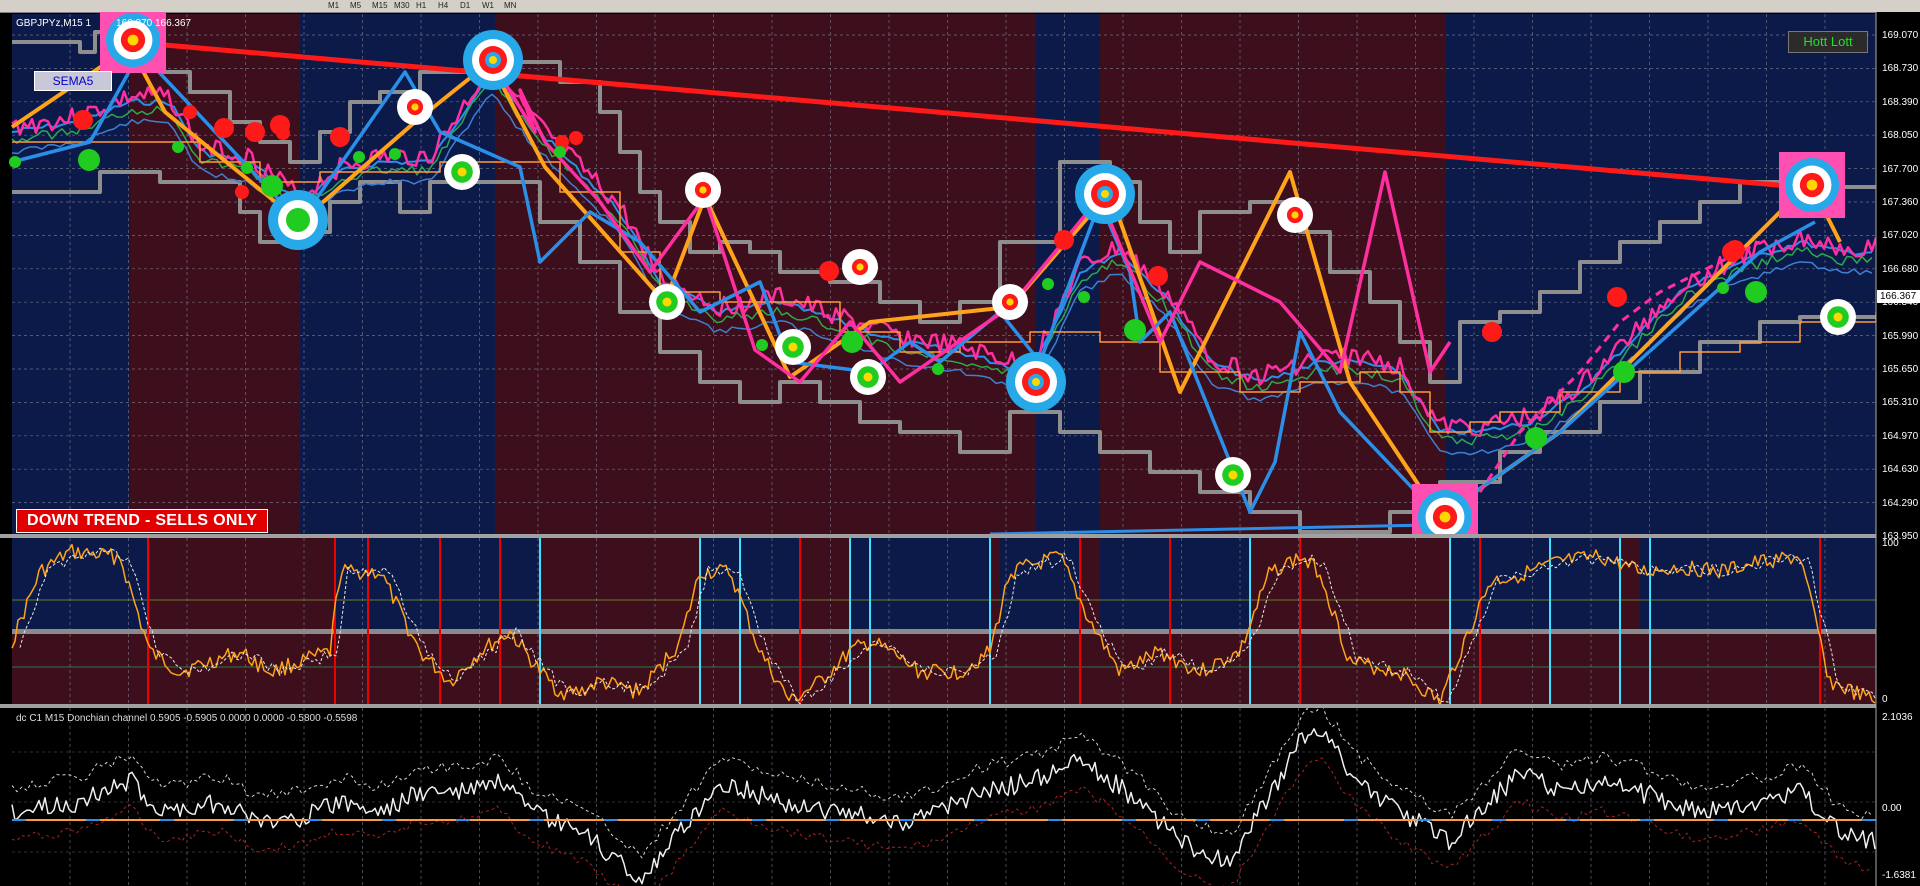 The image size is (1920, 886). I want to click on price-tick: 165.650, so click(1900, 369).